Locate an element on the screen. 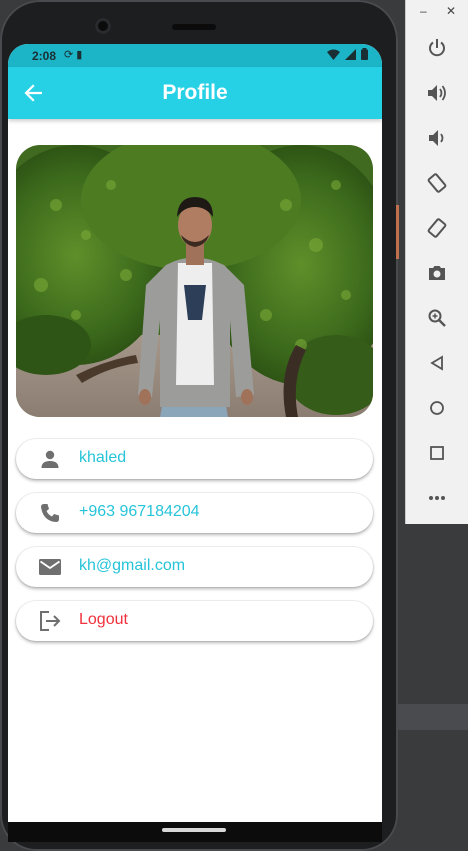  rotate-right-button is located at coordinates (437, 228).